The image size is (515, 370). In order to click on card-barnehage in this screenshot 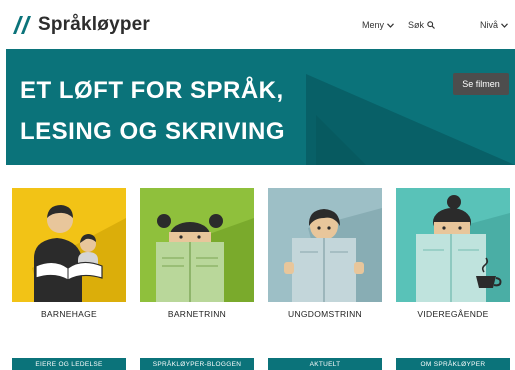, I will do `click(69, 245)`.